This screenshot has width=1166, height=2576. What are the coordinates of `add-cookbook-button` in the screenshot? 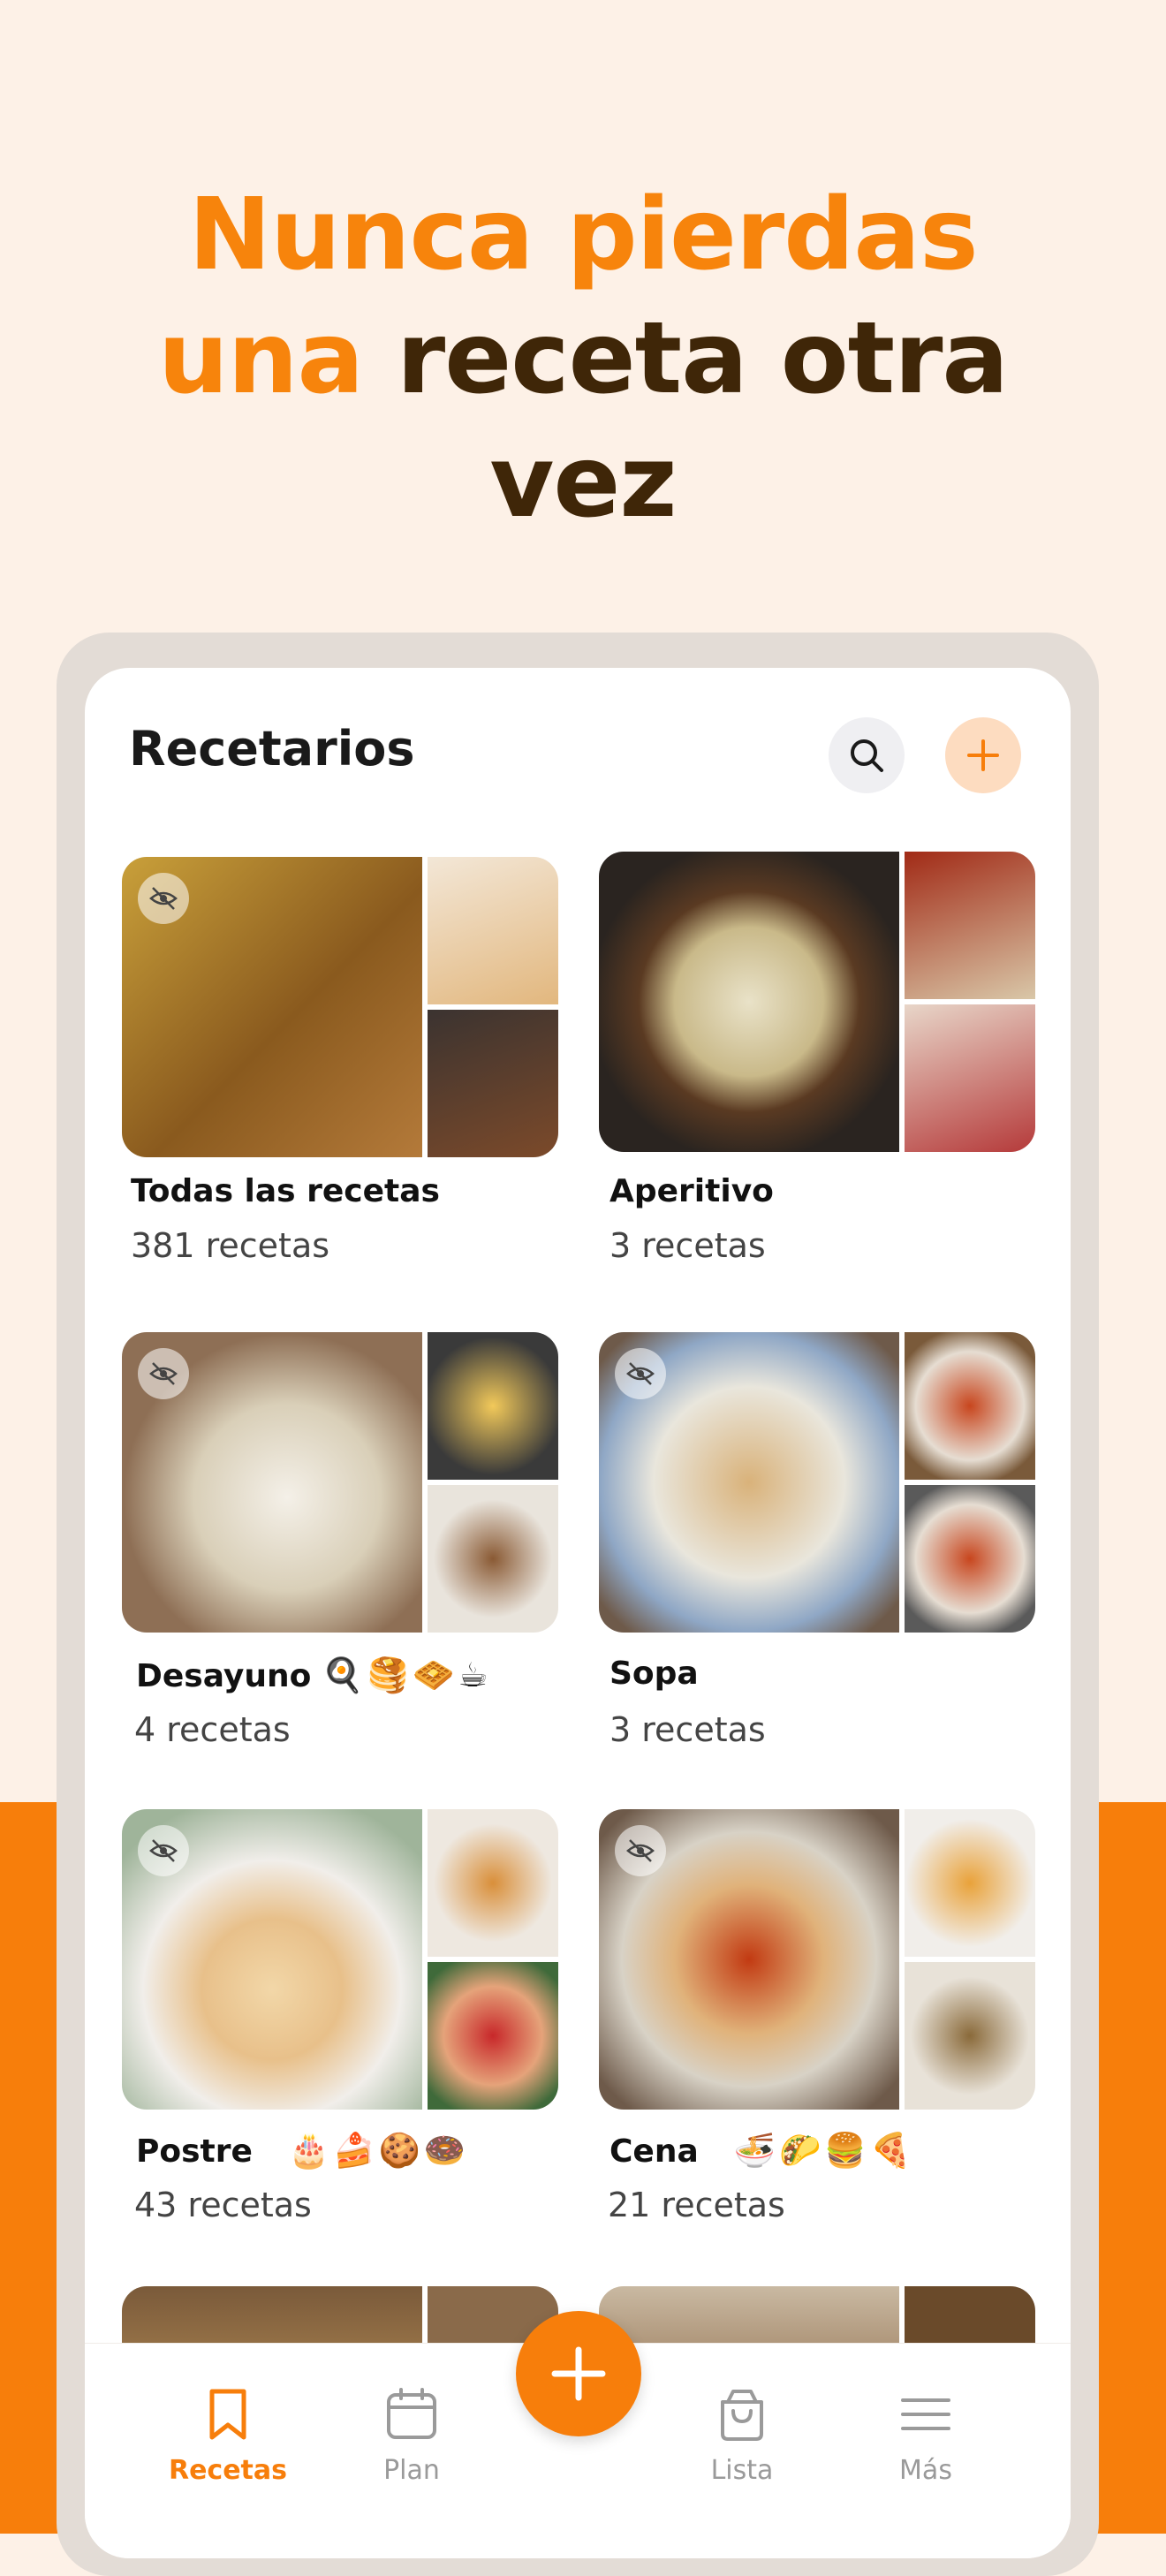 It's located at (983, 755).